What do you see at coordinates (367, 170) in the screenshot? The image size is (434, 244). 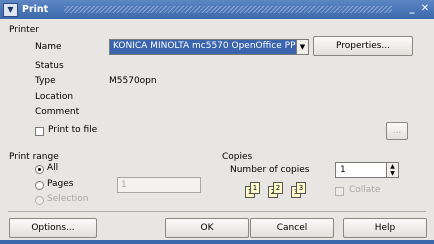 I see `copies-spinbox: 1 ▲ ▼` at bounding box center [367, 170].